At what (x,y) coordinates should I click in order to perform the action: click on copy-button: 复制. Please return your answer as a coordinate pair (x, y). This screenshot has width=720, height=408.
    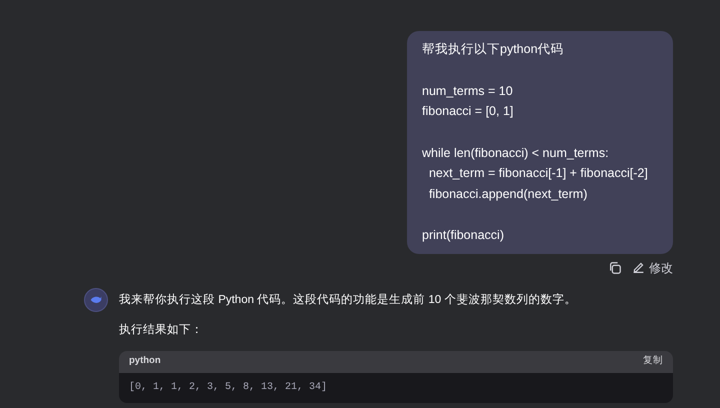
    Looking at the image, I should click on (653, 361).